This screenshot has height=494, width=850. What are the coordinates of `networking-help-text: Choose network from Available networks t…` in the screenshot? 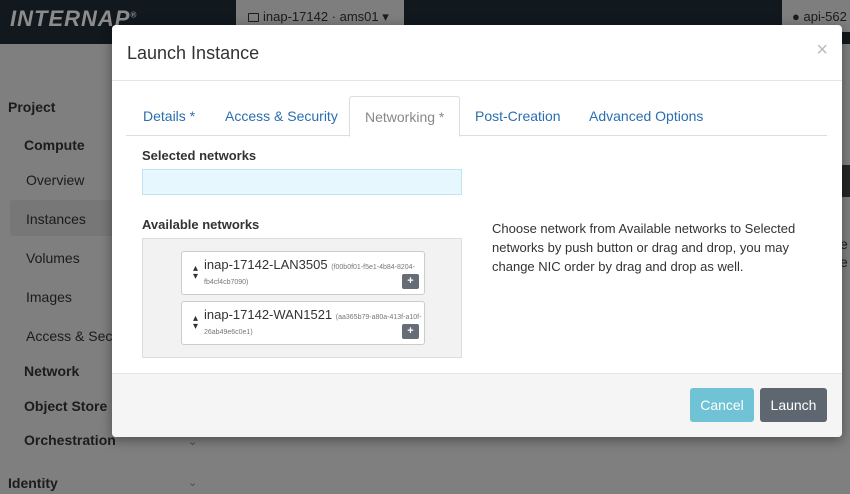 It's located at (644, 247).